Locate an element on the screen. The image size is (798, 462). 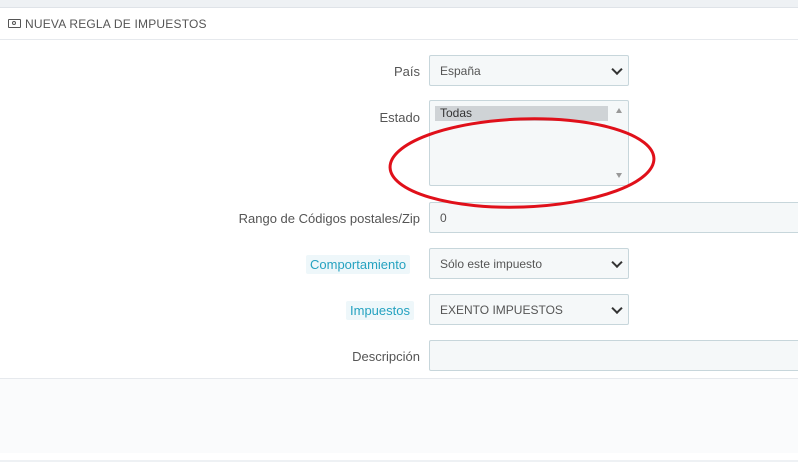
zip-range-value: 0 is located at coordinates (443, 217).